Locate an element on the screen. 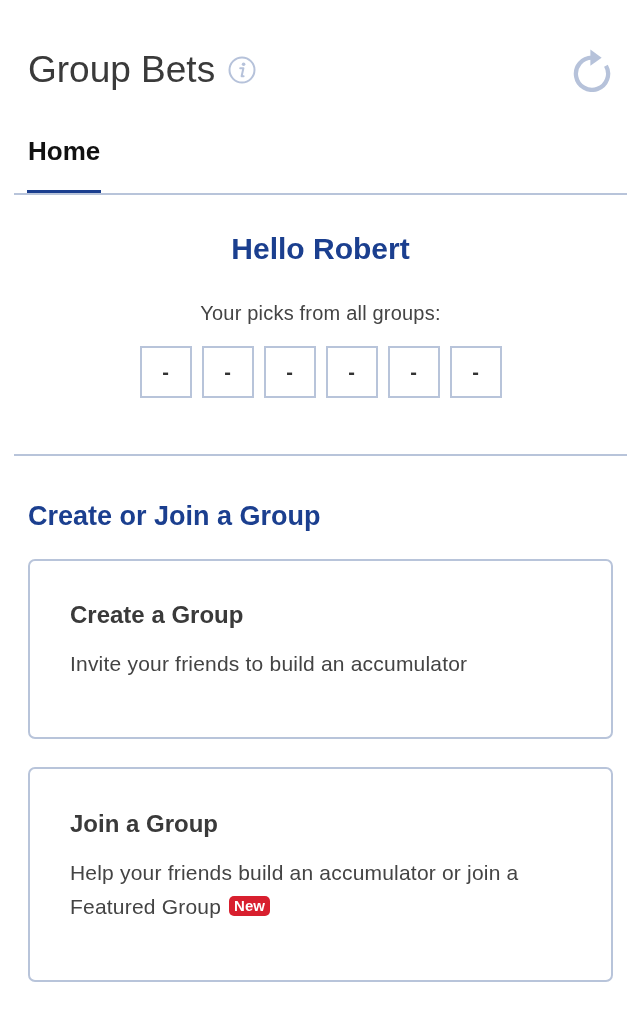  new-badge: New is located at coordinates (249, 906).